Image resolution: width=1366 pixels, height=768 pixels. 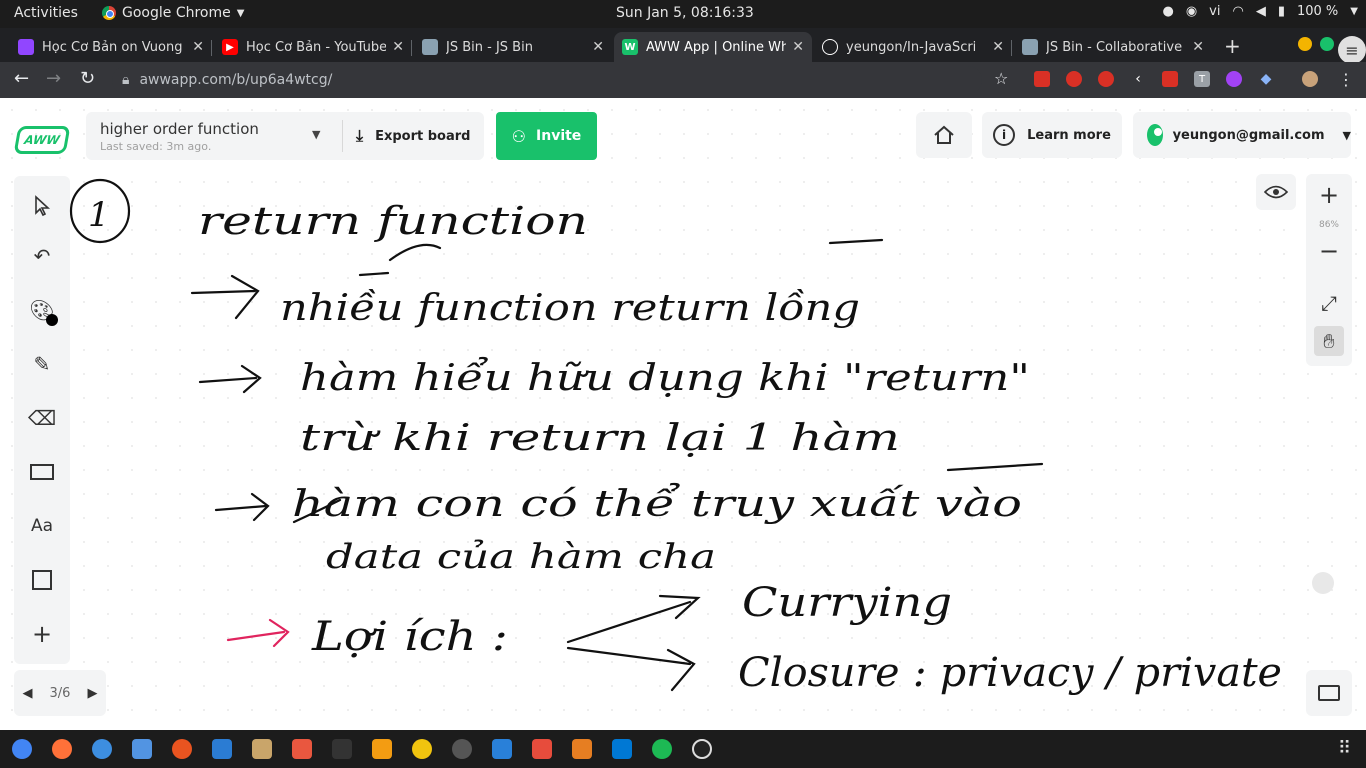 What do you see at coordinates (1327, 44) in the screenshot?
I see `maximize-button` at bounding box center [1327, 44].